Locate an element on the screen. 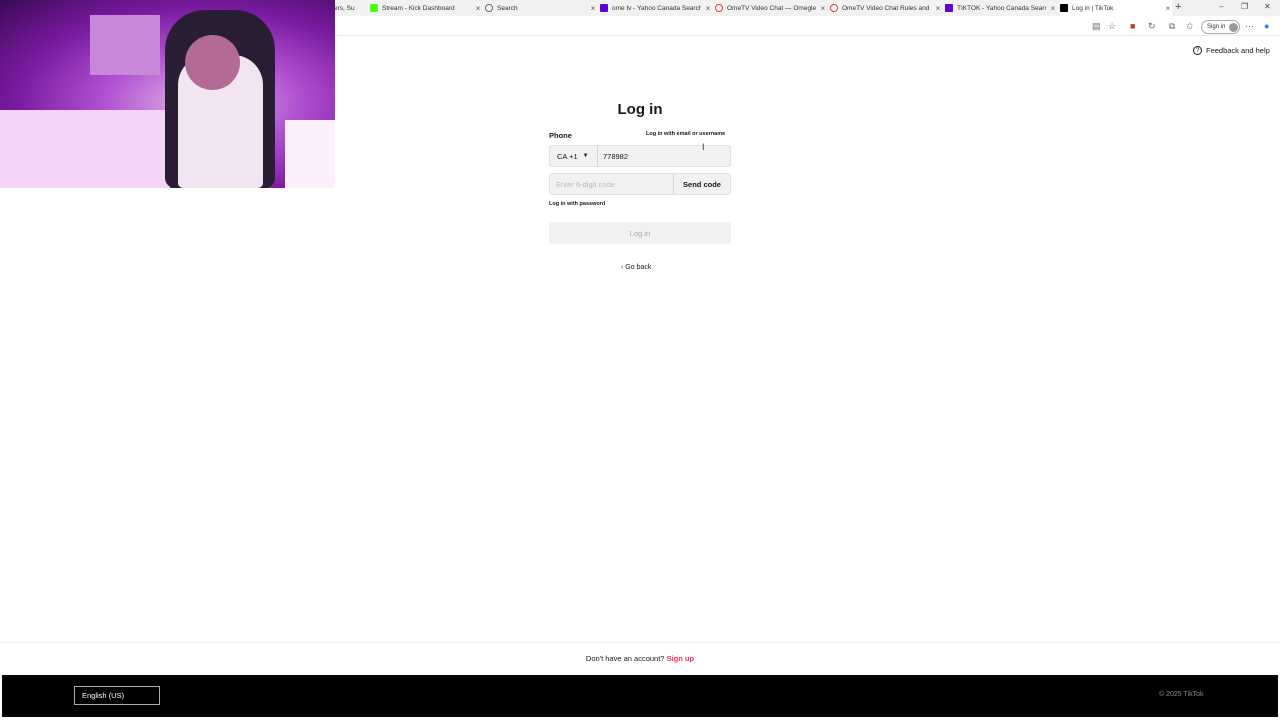  feedback-label: Feedback and help is located at coordinates (1238, 50).